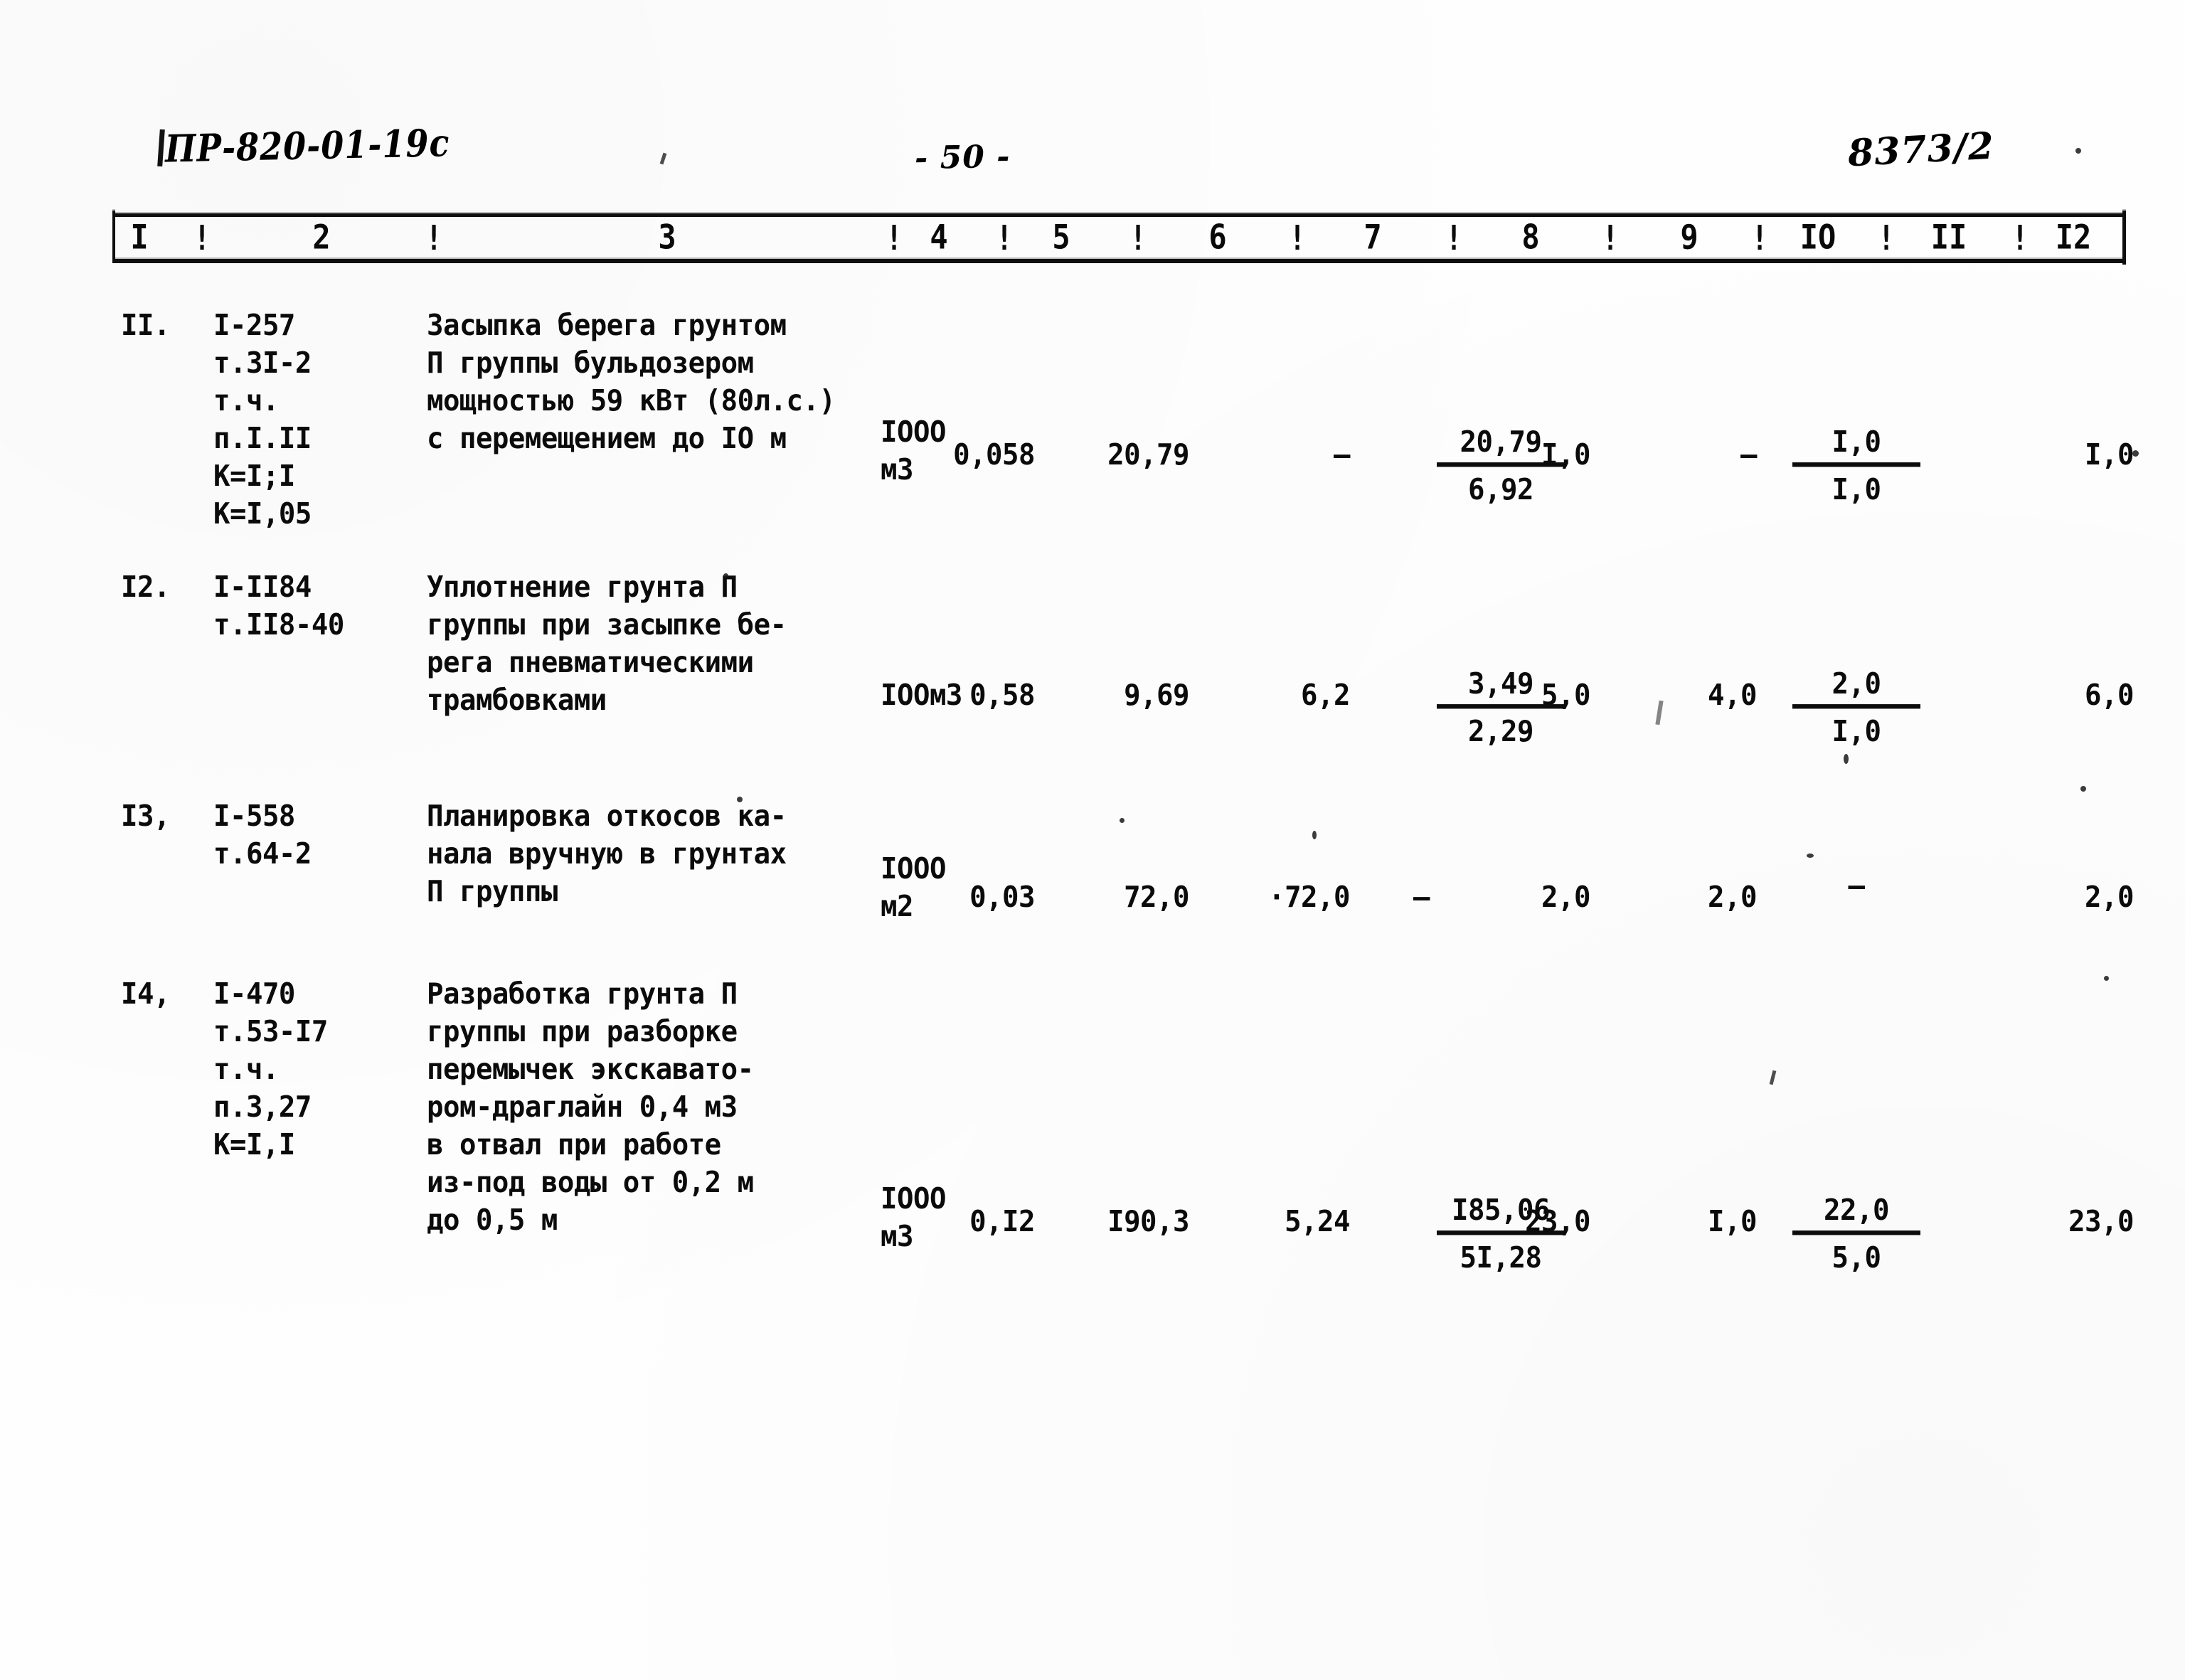 The height and width of the screenshot is (1680, 2185). What do you see at coordinates (1002, 898) in the screenshot?
I see `row-col4-value: 0,03` at bounding box center [1002, 898].